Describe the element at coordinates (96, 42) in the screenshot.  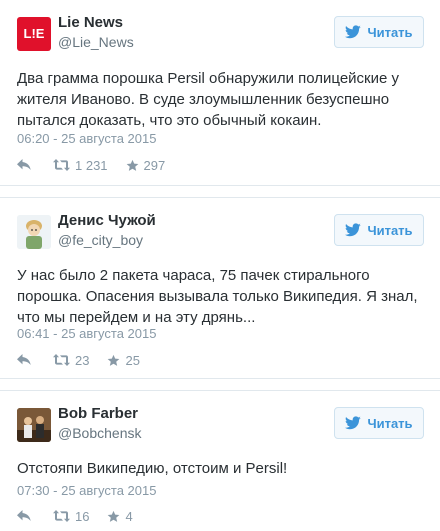
I see `author-handle: @Lie_News` at that location.